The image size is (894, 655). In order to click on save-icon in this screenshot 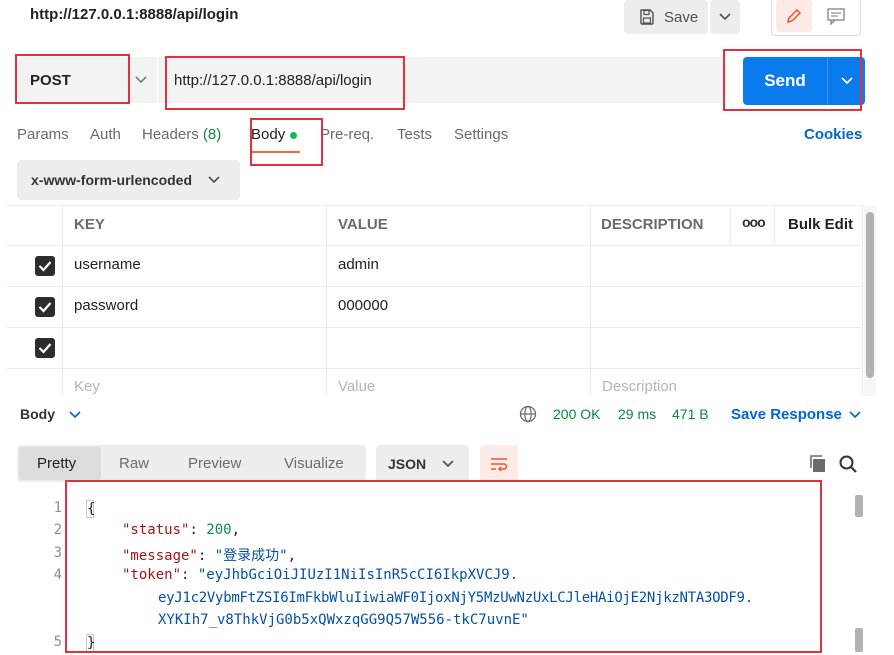, I will do `click(647, 17)`.